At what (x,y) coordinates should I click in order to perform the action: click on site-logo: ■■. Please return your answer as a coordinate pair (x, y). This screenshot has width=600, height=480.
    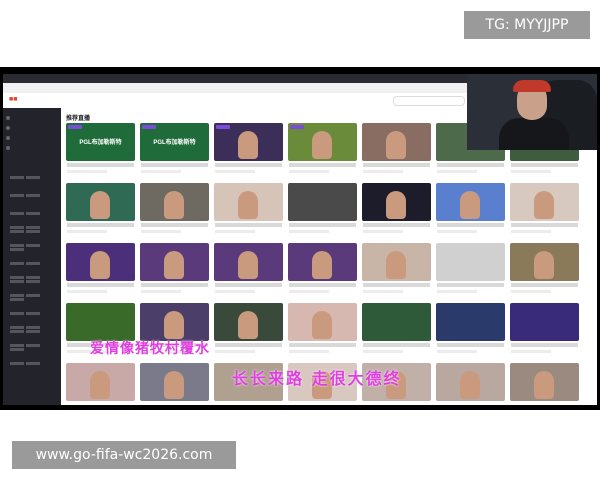
    Looking at the image, I should click on (20, 100).